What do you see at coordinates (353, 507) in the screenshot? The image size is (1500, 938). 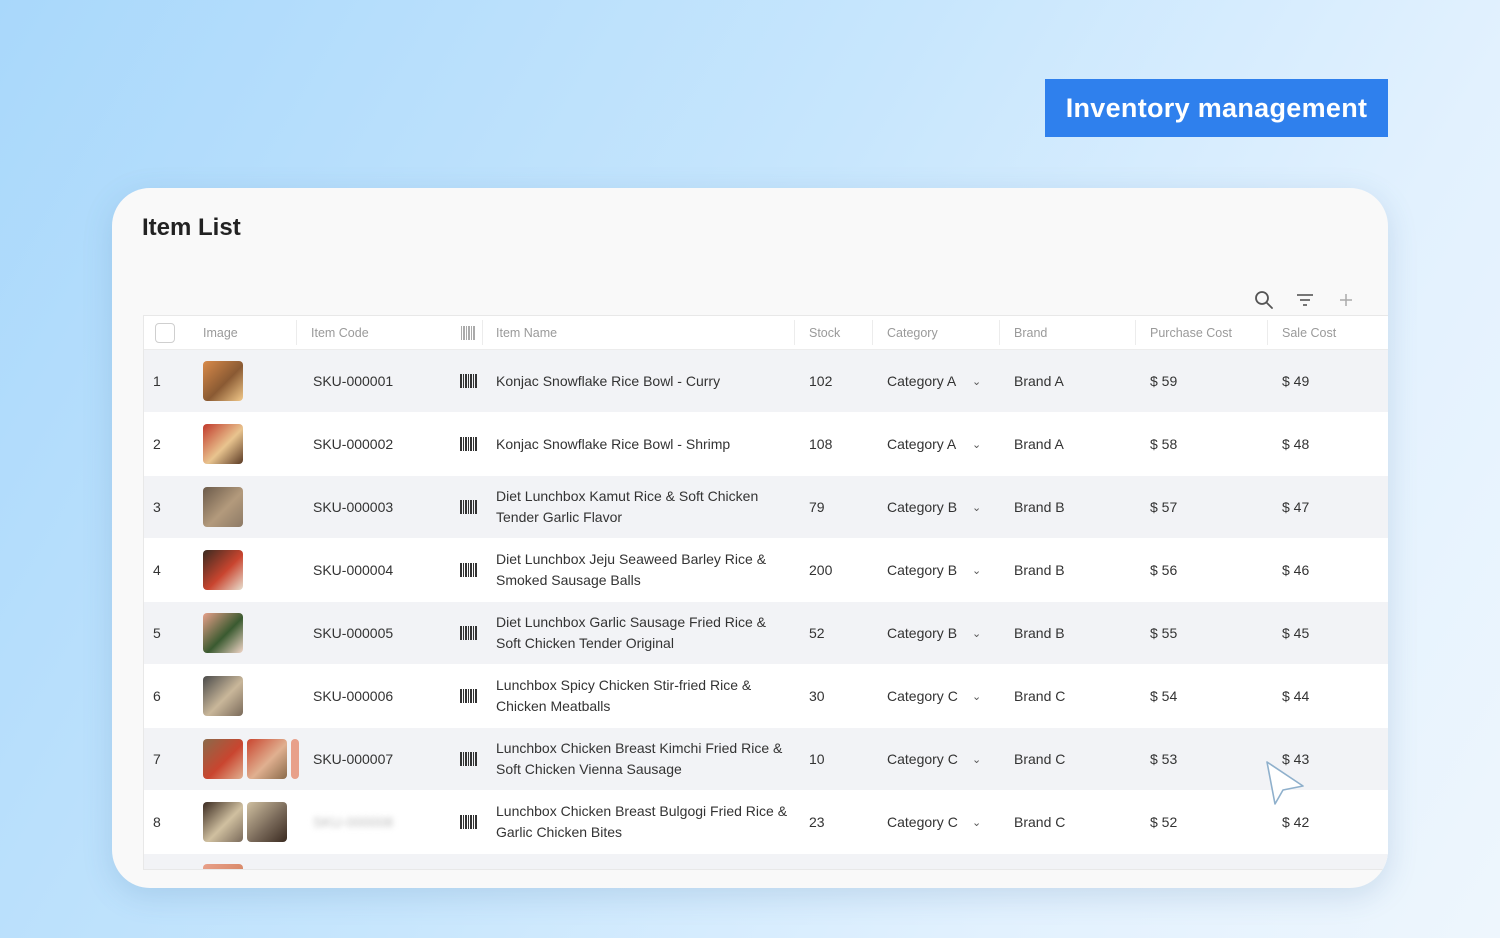 I see `item-code: SKU-000003` at bounding box center [353, 507].